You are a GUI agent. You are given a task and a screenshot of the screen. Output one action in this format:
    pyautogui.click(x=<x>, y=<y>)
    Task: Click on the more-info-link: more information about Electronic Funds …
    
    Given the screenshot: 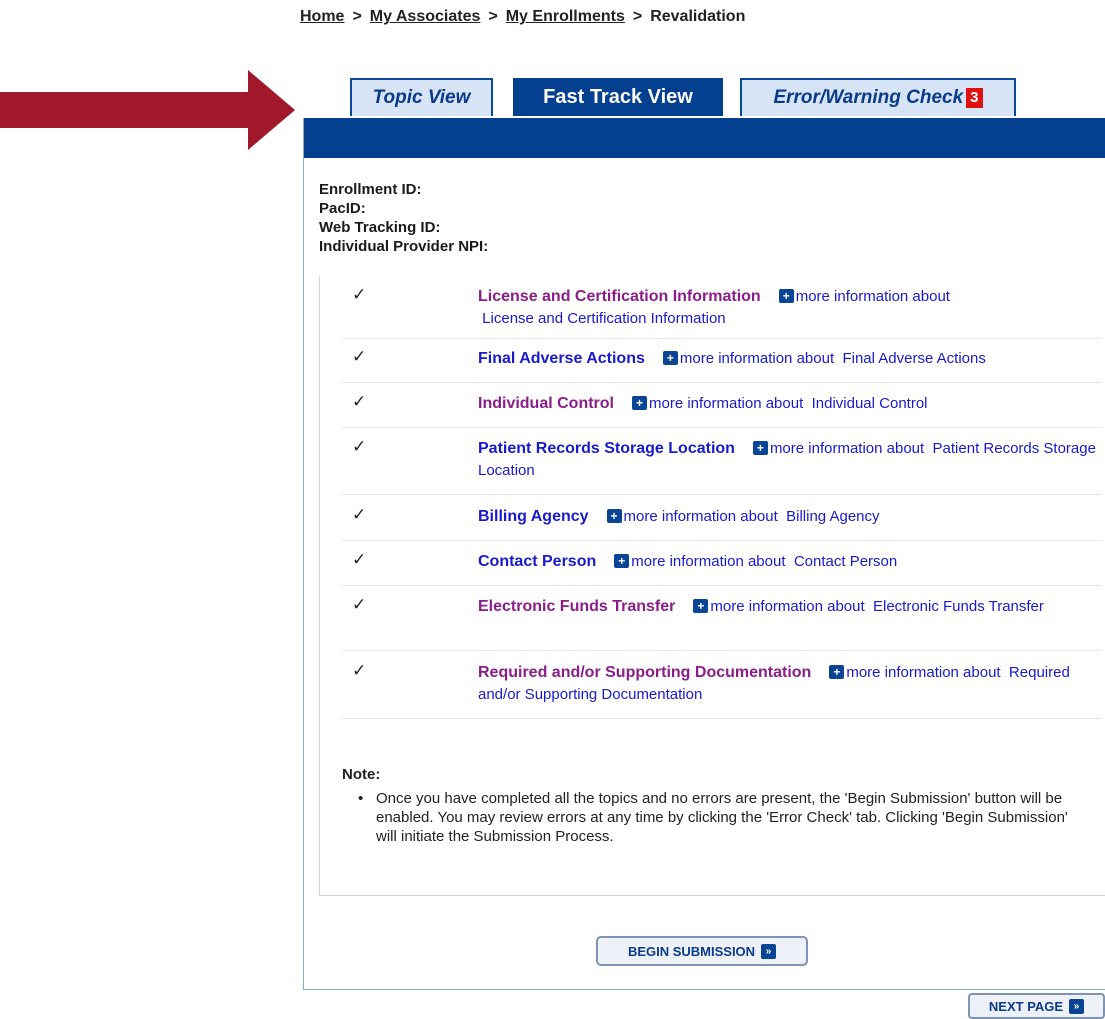 What is the action you would take?
    pyautogui.click(x=877, y=606)
    